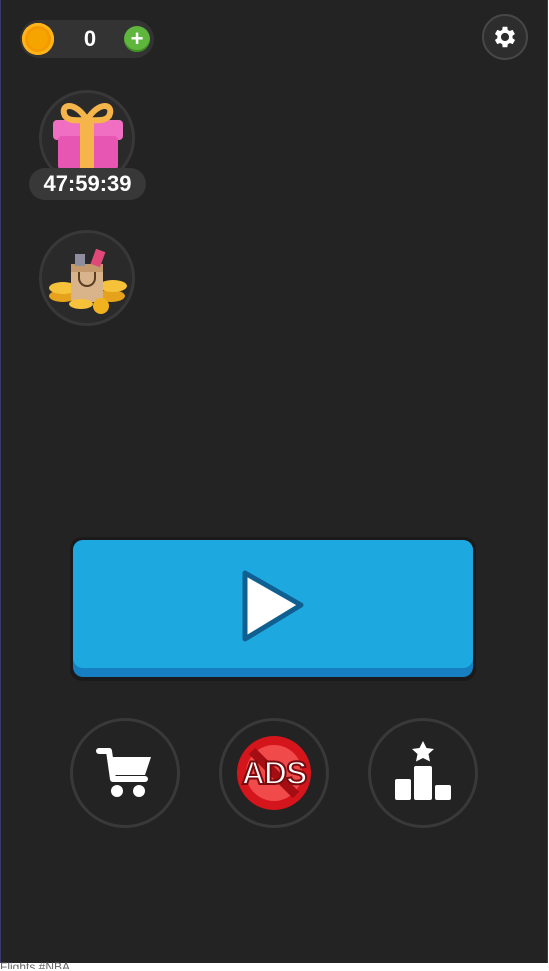 The width and height of the screenshot is (549, 971). I want to click on shopping-bag-coins-icon, so click(88, 281).